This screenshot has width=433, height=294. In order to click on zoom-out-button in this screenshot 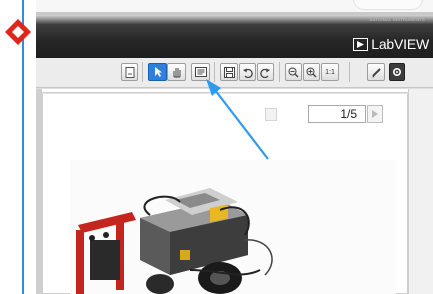, I will do `click(293, 72)`.